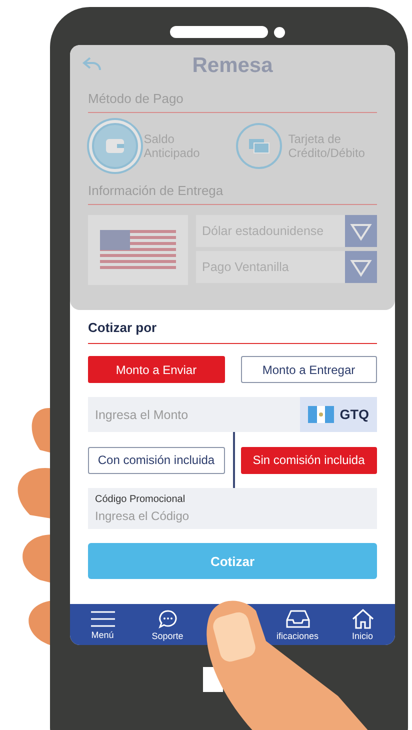  Describe the element at coordinates (156, 369) in the screenshot. I see `mode-button: Monto a Enviar` at that location.